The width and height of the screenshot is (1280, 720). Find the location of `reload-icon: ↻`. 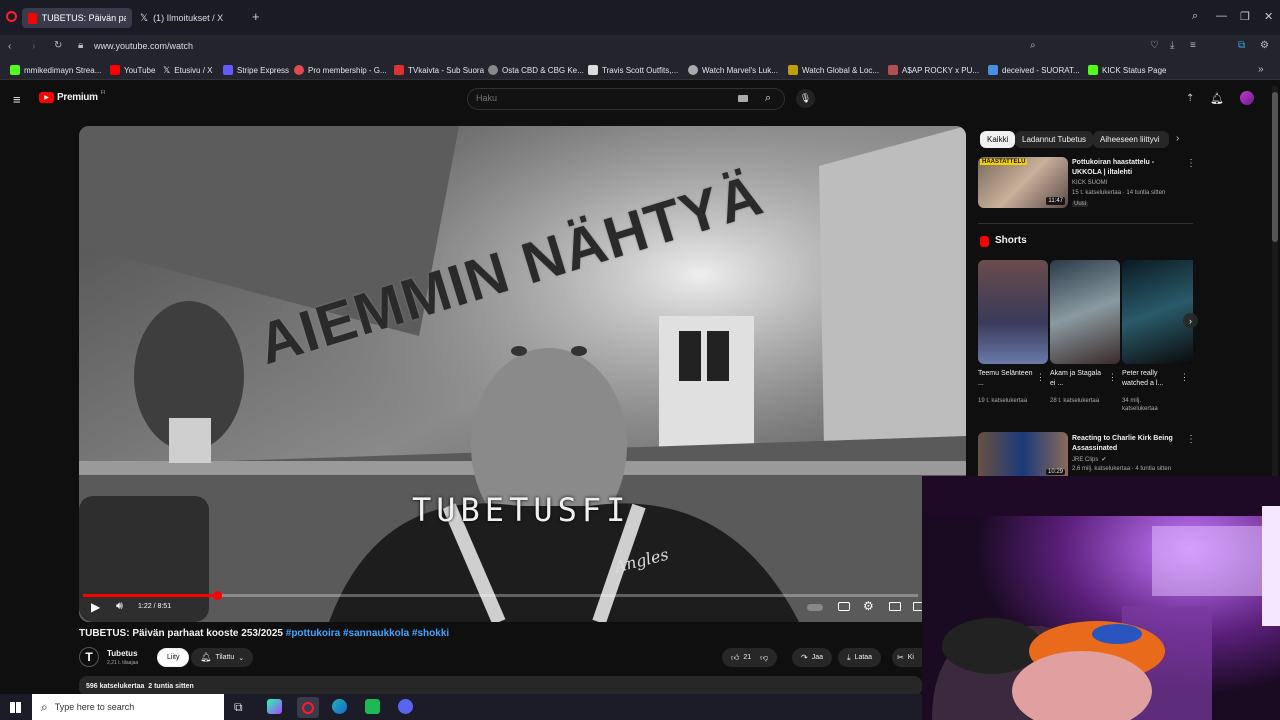

reload-icon: ↻ is located at coordinates (58, 45).